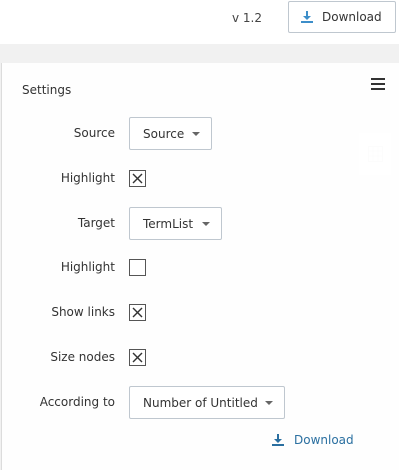 The height and width of the screenshot is (470, 399). I want to click on settings-title: Settings, so click(47, 90).